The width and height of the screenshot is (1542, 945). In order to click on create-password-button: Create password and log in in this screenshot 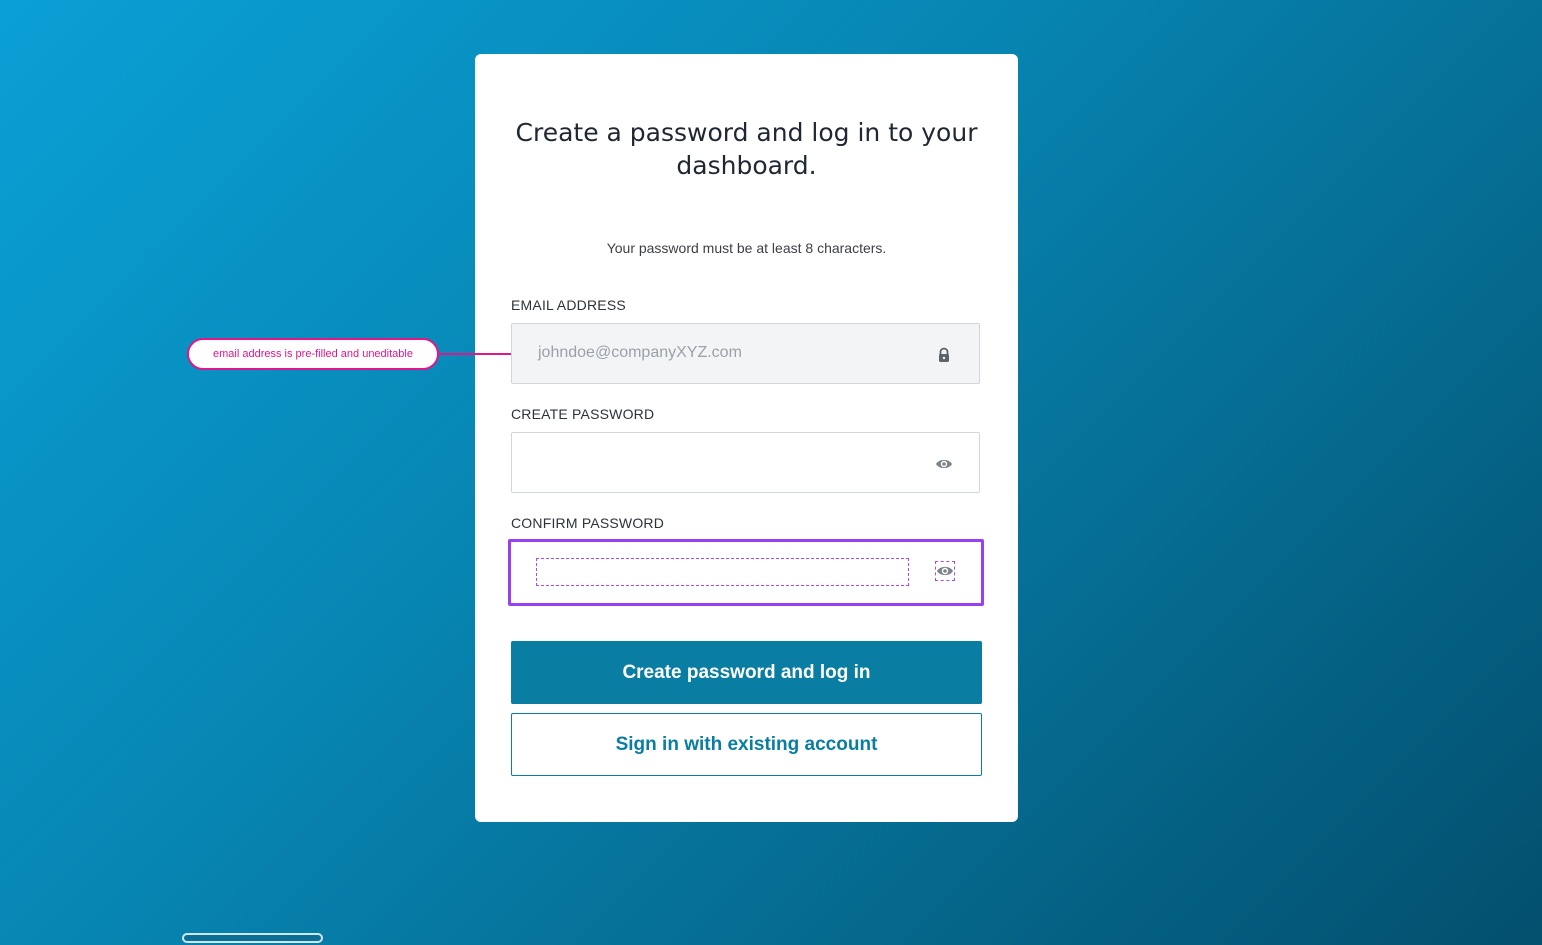, I will do `click(746, 672)`.